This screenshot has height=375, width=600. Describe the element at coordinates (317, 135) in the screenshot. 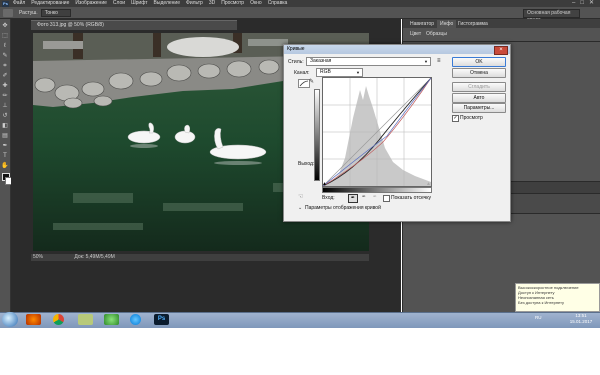

I see `output-gradient-bar` at that location.